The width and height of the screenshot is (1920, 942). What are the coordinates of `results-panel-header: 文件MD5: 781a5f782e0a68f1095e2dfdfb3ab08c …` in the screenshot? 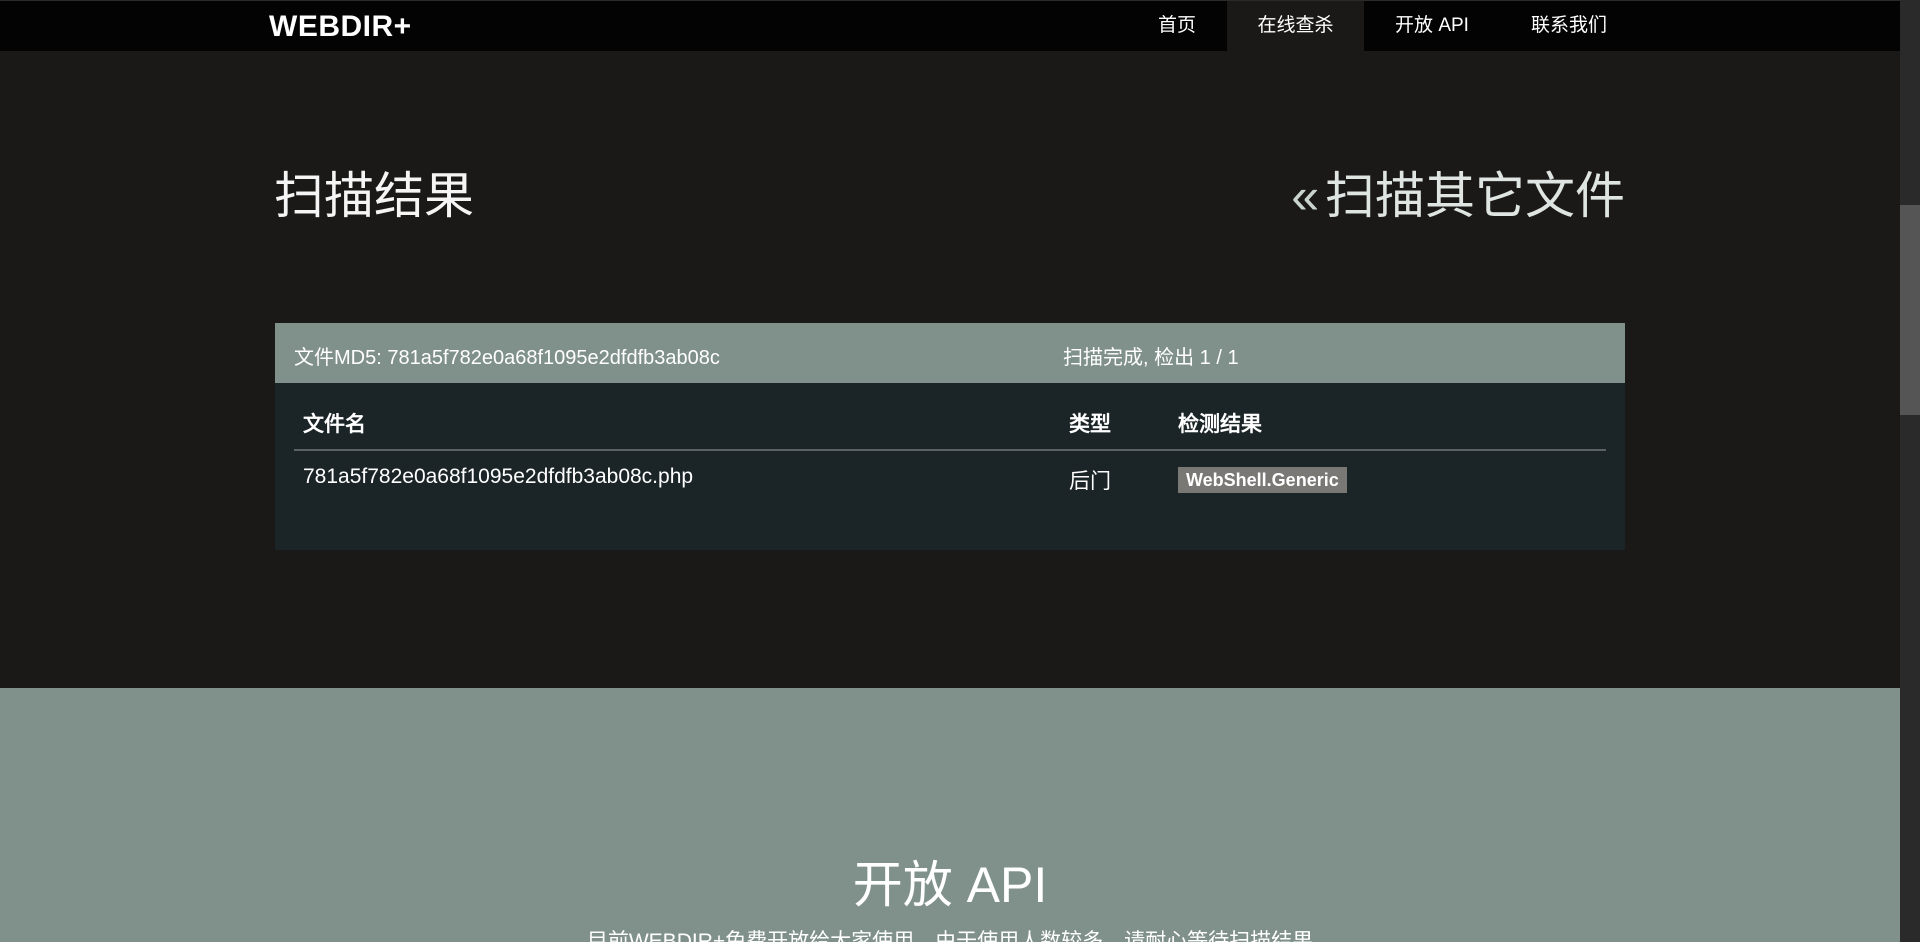 It's located at (950, 353).